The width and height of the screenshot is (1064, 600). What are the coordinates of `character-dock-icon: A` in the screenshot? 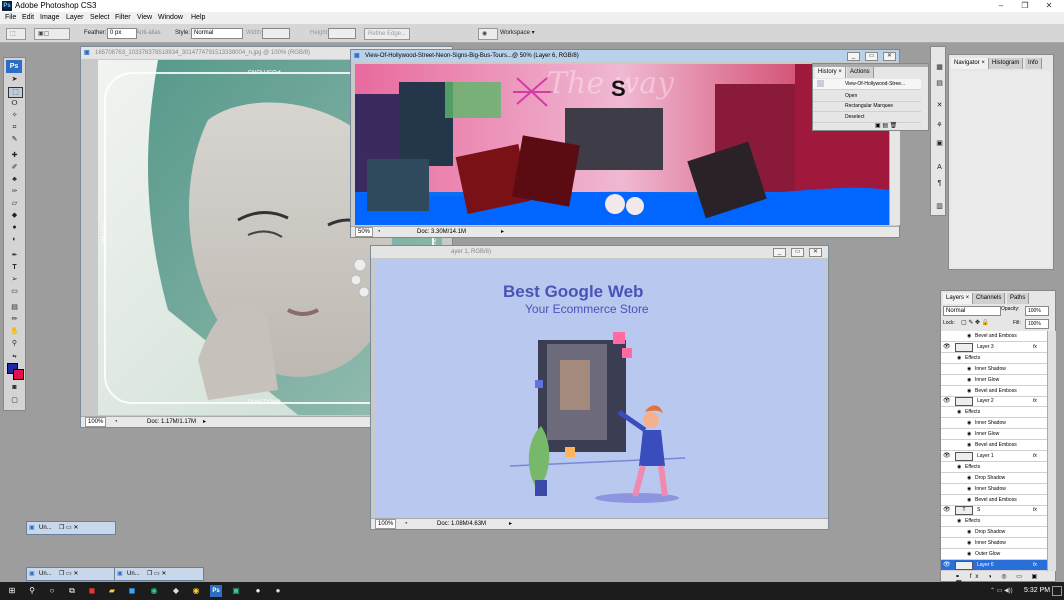 It's located at (939, 167).